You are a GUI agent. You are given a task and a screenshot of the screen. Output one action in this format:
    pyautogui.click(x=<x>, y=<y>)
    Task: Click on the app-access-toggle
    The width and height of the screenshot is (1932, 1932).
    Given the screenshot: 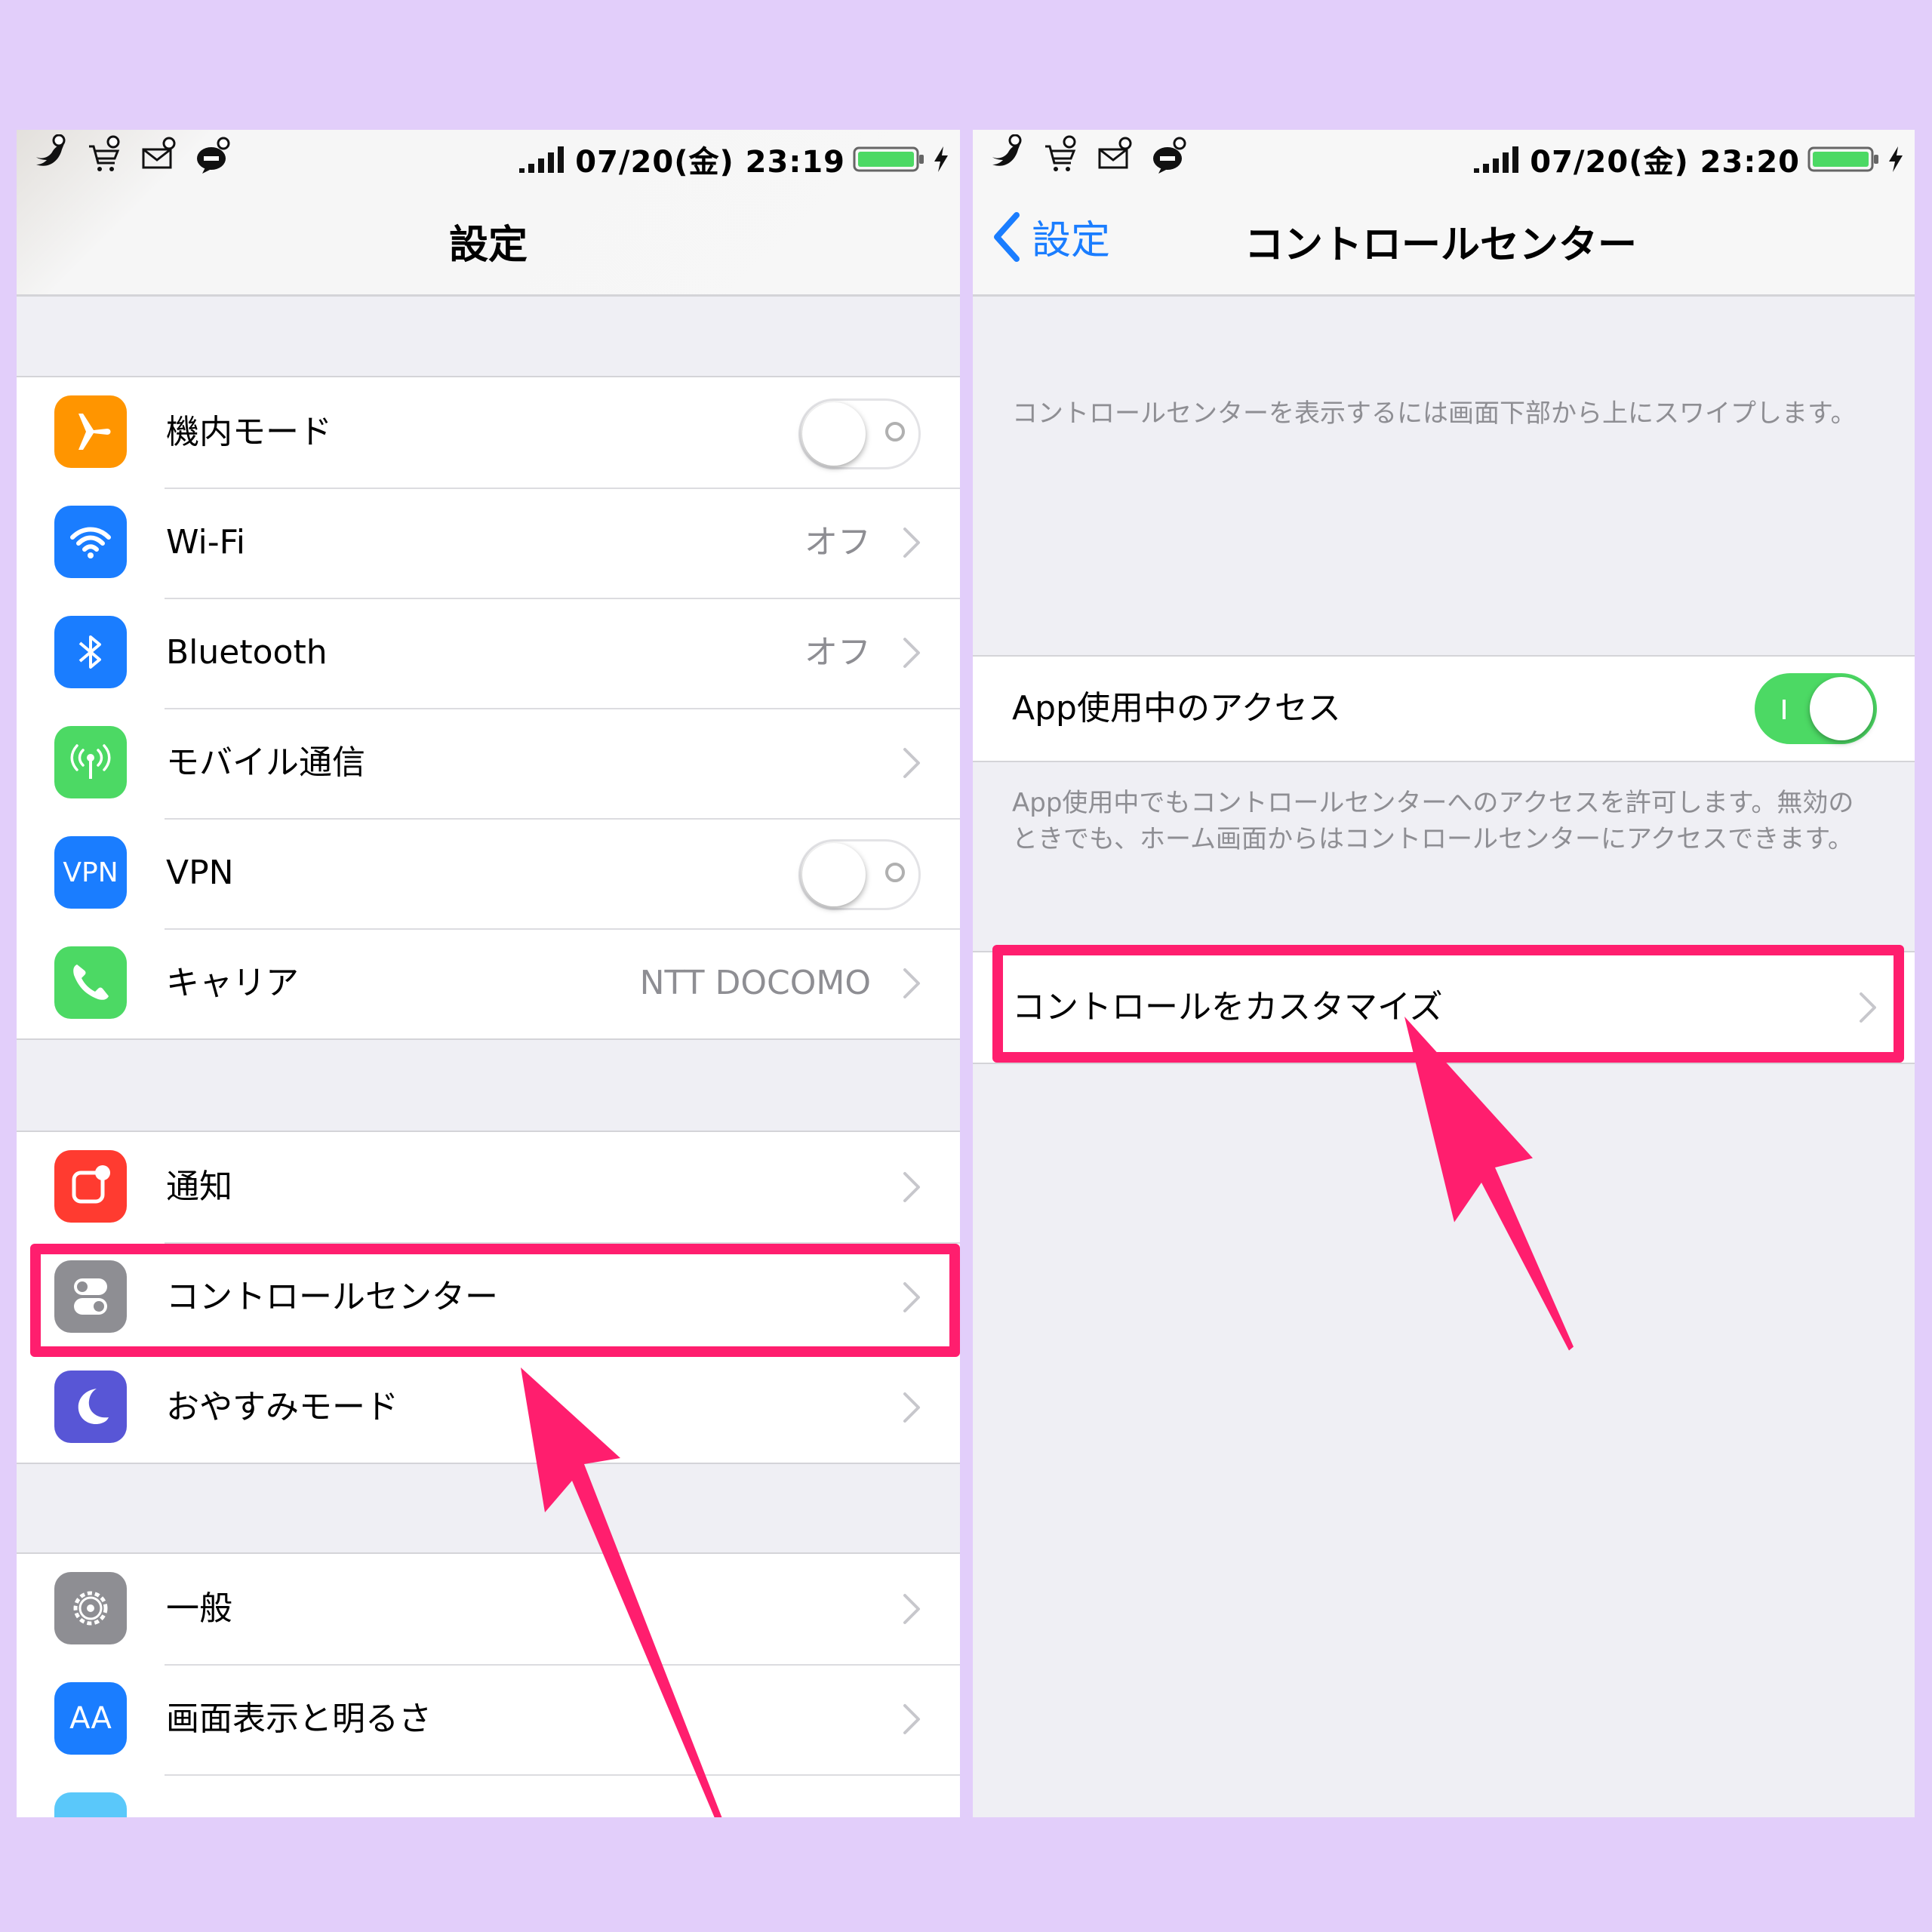 What is the action you would take?
    pyautogui.click(x=1816, y=708)
    